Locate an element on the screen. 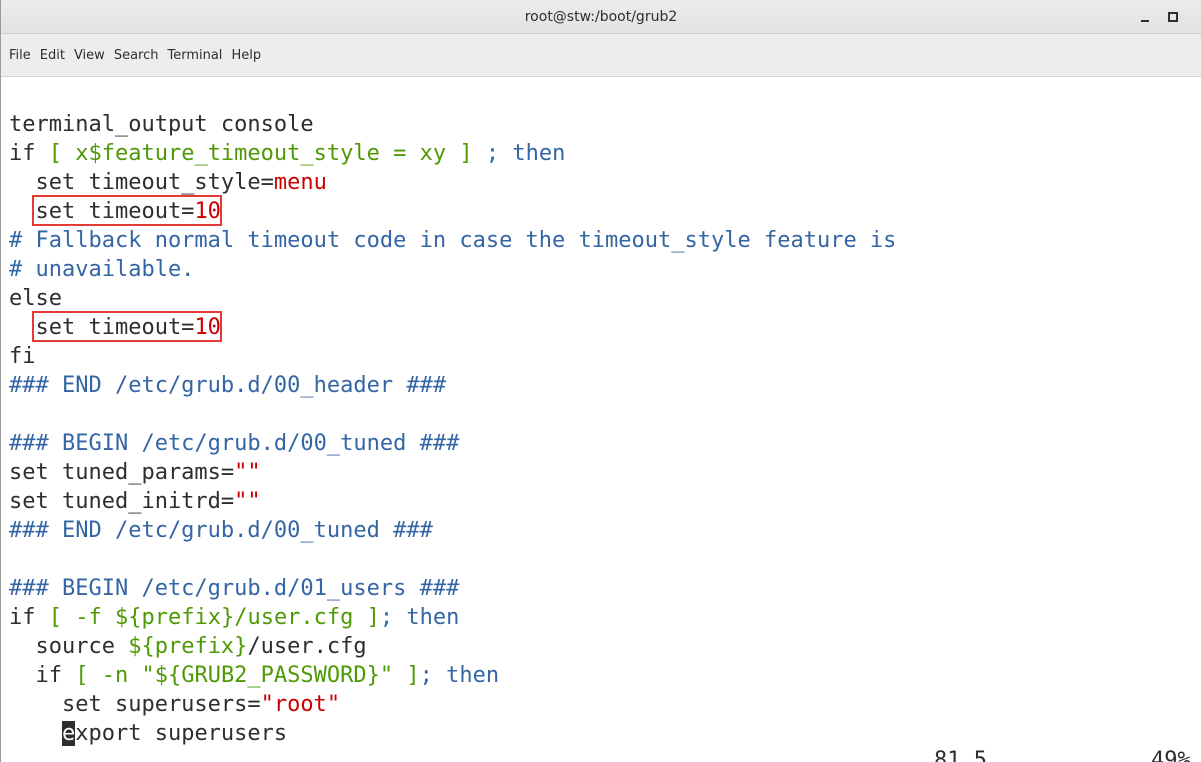 The height and width of the screenshot is (762, 1201). terminal-line: set timeout_style=menu is located at coordinates (168, 182).